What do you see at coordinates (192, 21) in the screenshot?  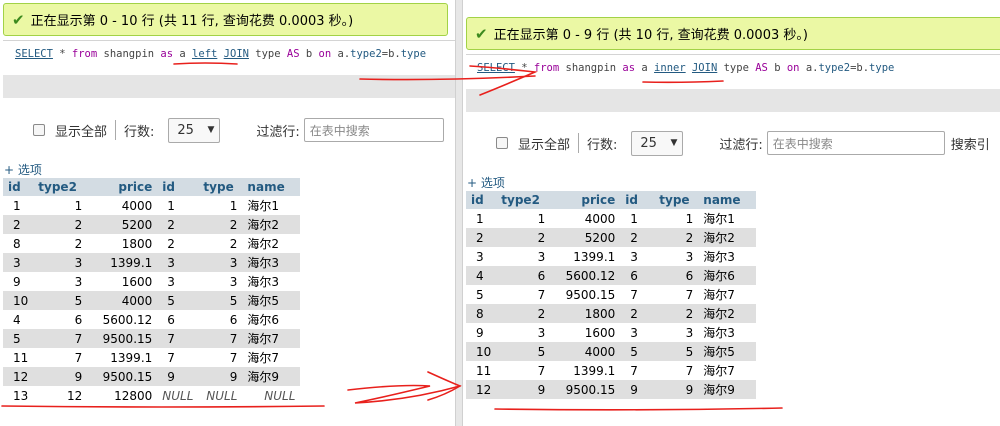 I see `success-text: 正在显示第 0 - 10 行 (共 11 行, 查询花费 0.0003 秒。)` at bounding box center [192, 21].